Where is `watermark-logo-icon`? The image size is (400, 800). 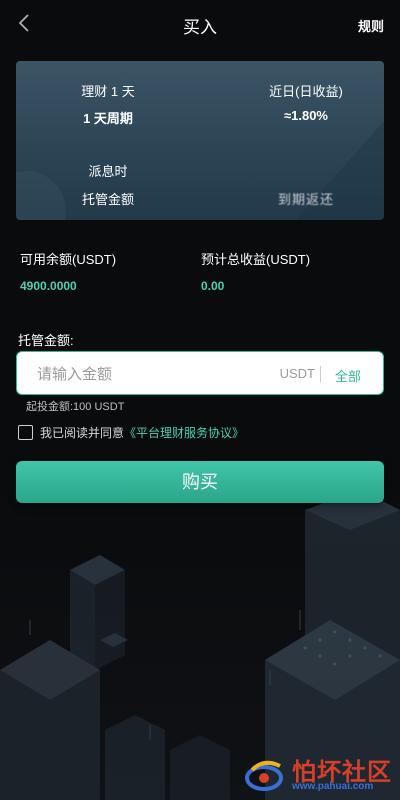 watermark-logo-icon is located at coordinates (264, 775).